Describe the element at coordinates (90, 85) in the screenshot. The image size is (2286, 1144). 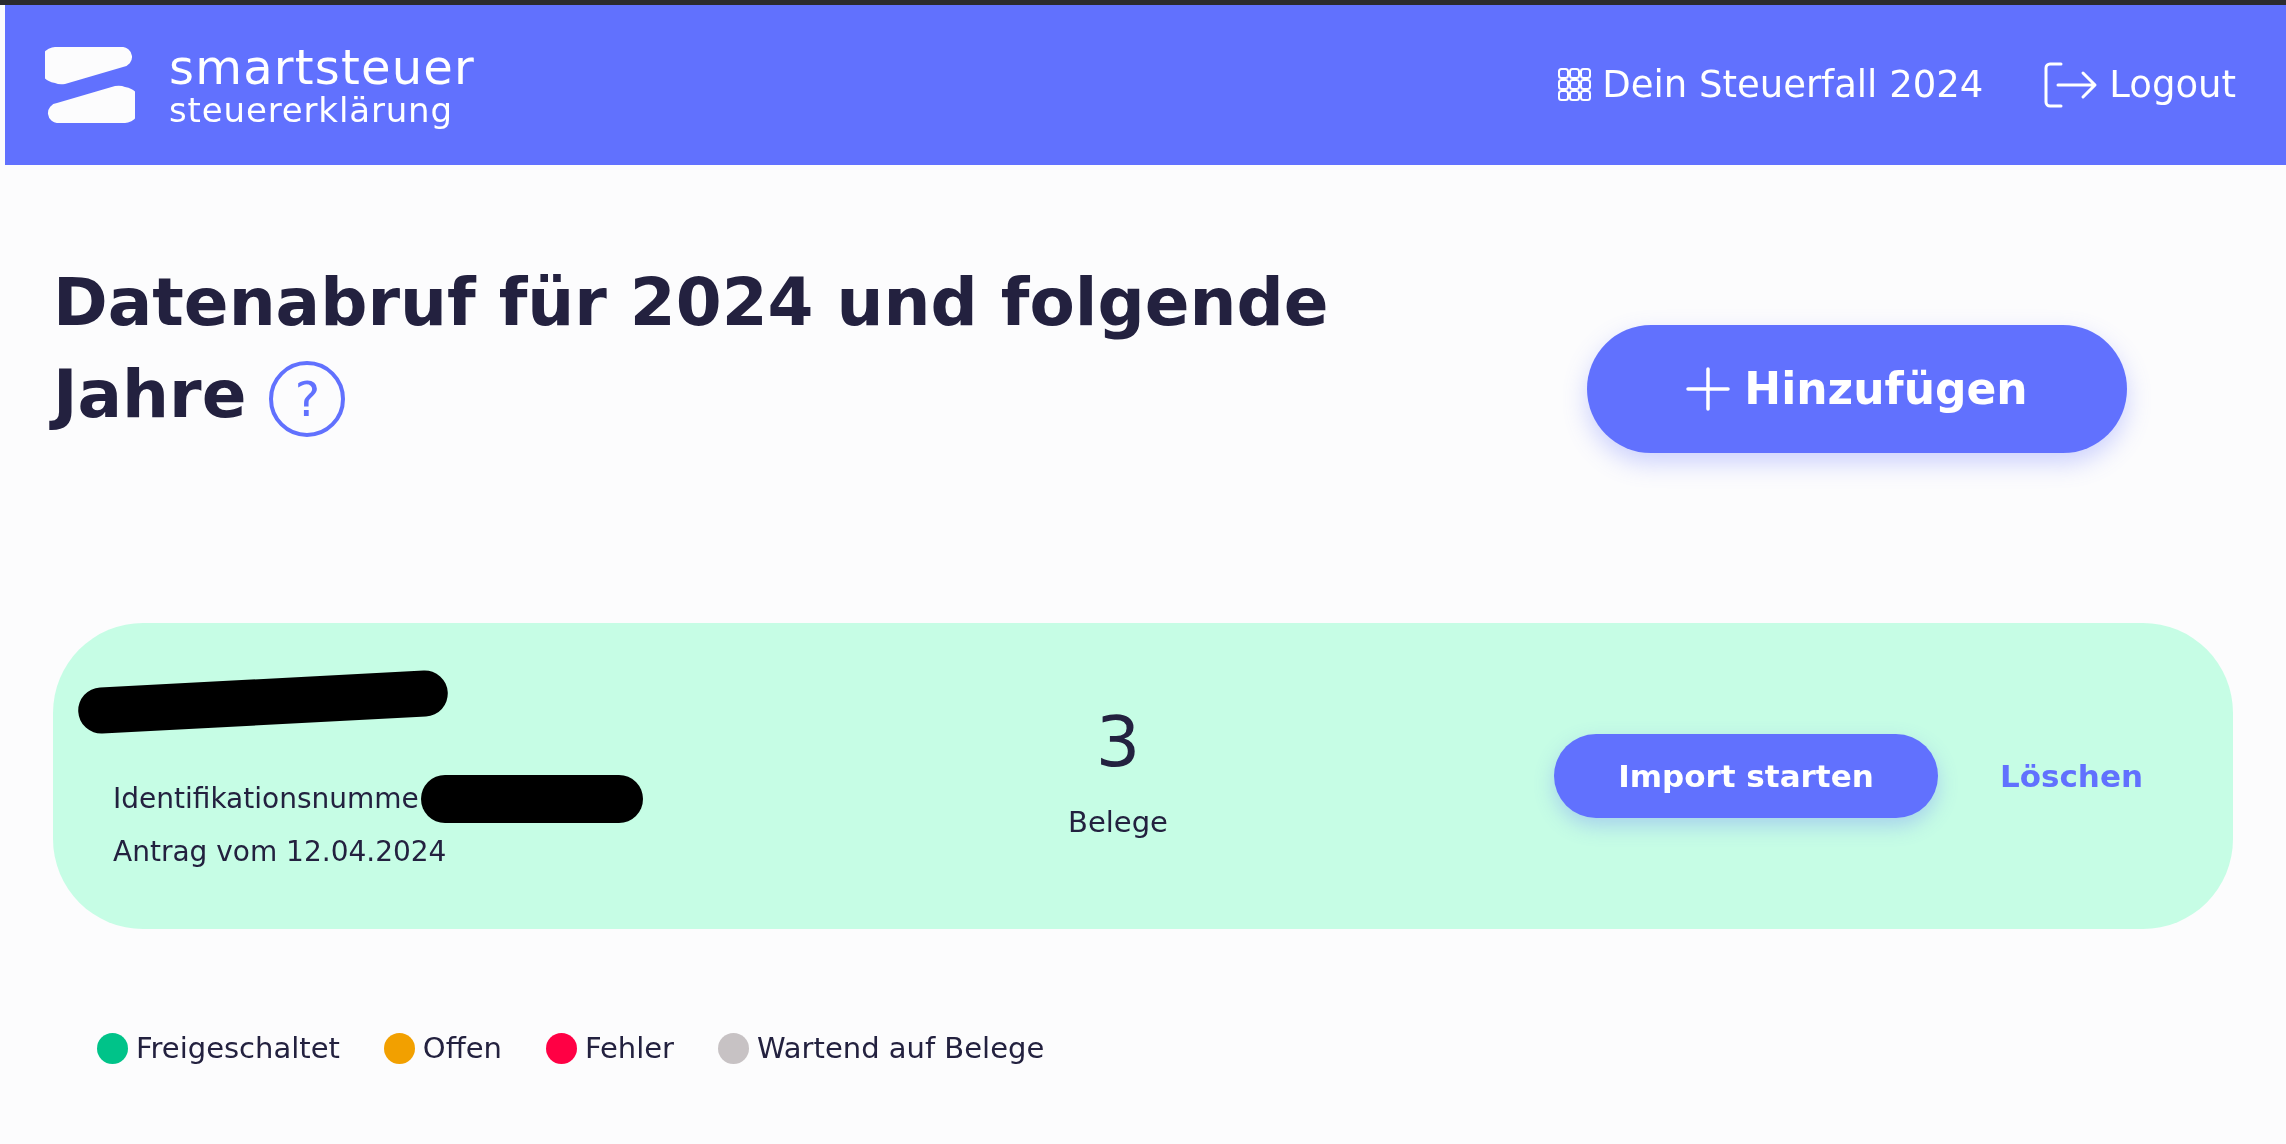
I see `logo-icon` at that location.